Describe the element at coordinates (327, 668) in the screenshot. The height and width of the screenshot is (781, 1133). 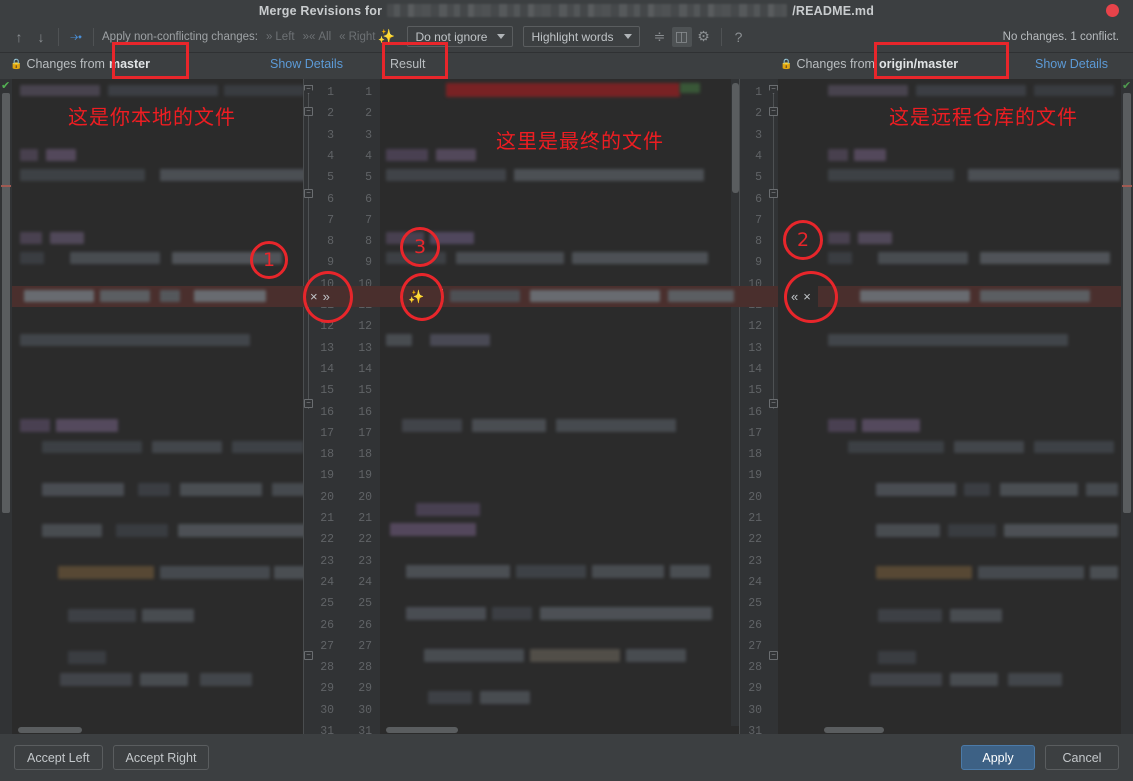
I see `line-number: 28` at that location.